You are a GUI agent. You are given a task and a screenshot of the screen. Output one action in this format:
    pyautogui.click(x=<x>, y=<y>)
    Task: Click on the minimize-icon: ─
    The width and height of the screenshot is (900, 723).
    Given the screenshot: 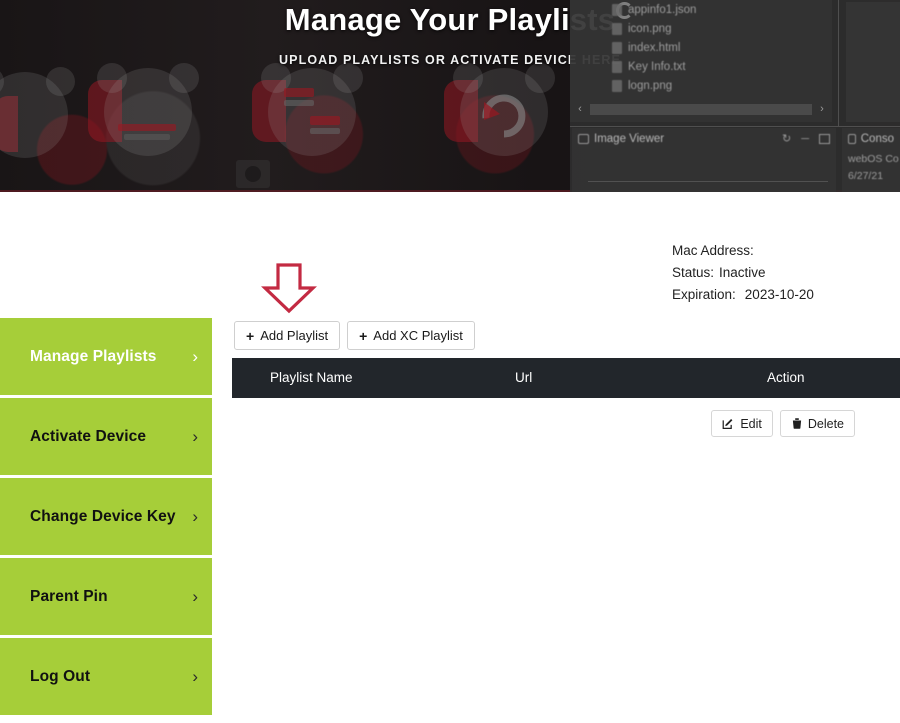 What is the action you would take?
    pyautogui.click(x=805, y=139)
    